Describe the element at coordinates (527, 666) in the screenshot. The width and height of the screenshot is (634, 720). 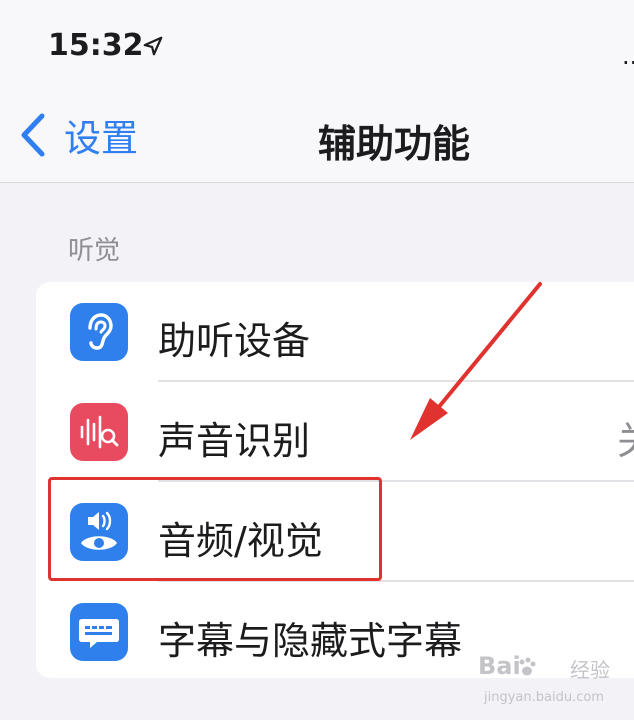
I see `paw-icon` at that location.